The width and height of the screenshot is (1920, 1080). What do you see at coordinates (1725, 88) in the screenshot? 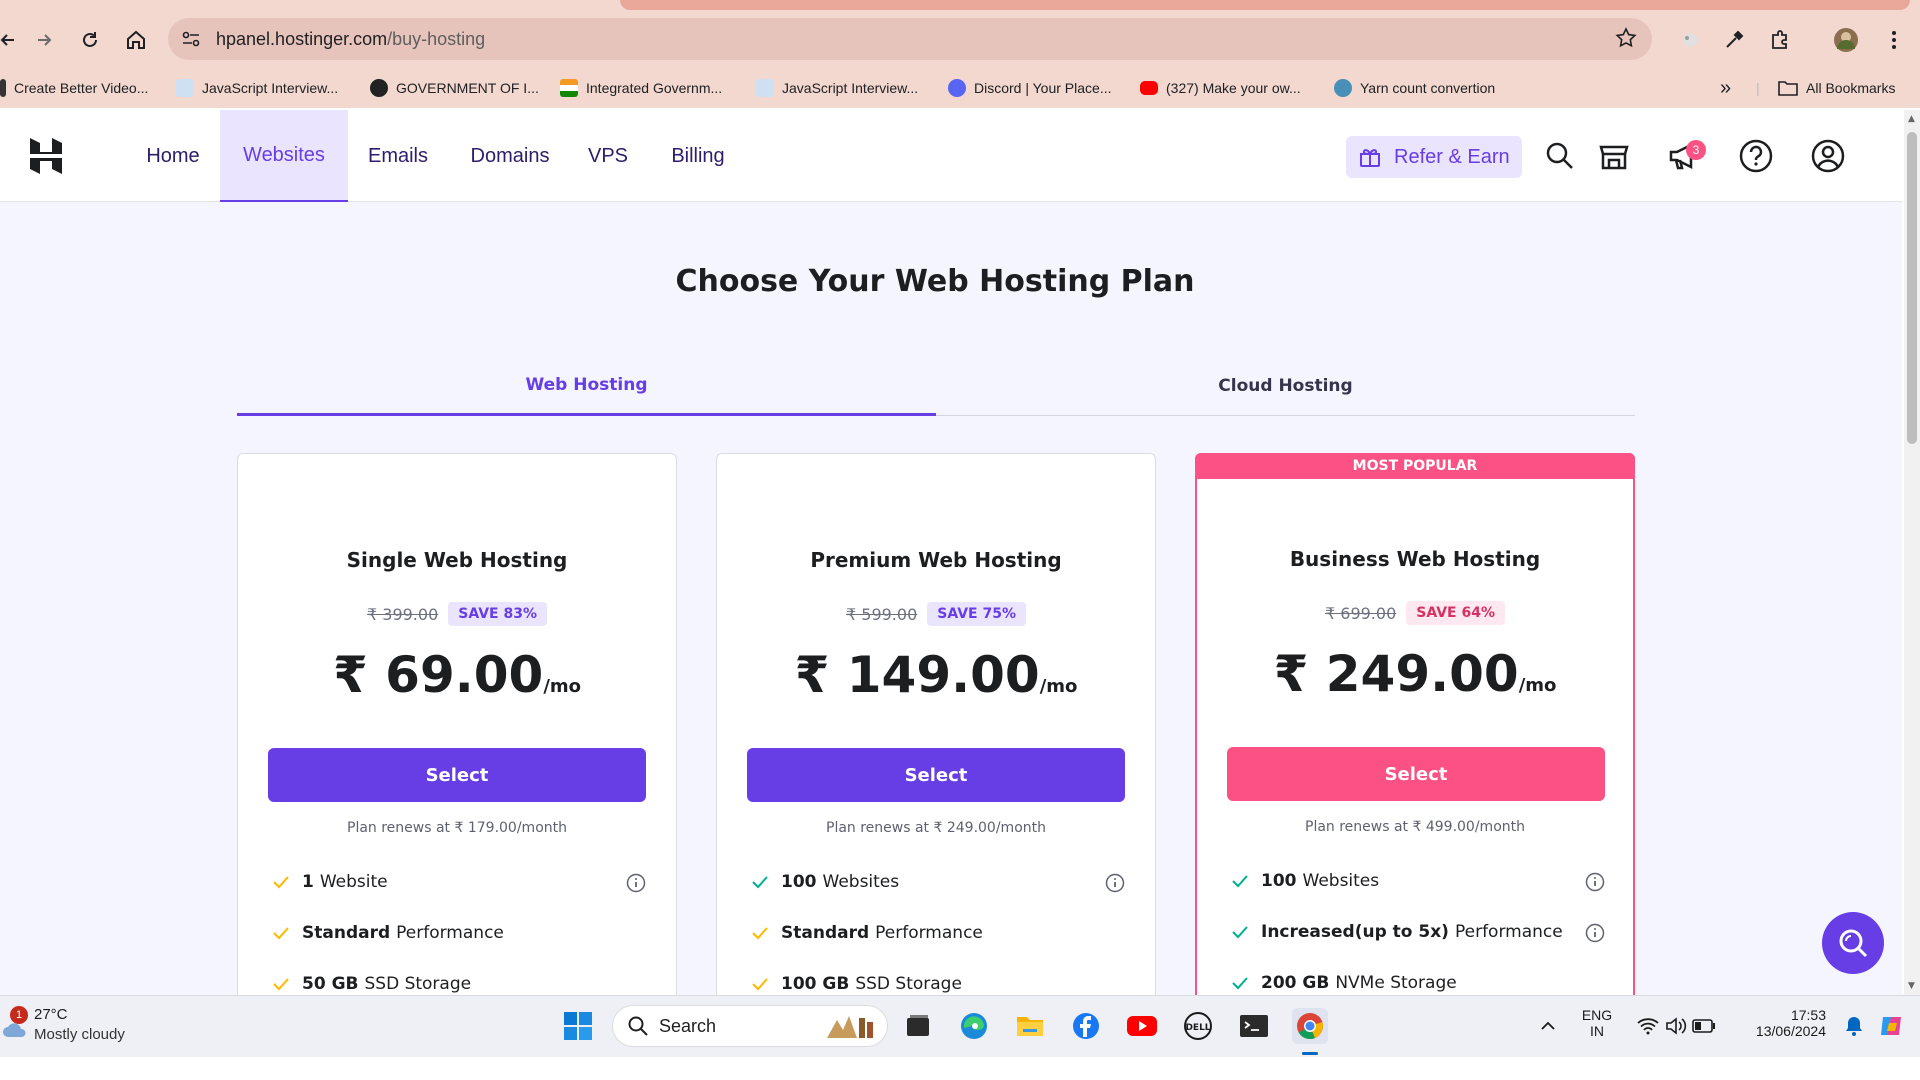
I see `bookmarks-overflow-button: »` at bounding box center [1725, 88].